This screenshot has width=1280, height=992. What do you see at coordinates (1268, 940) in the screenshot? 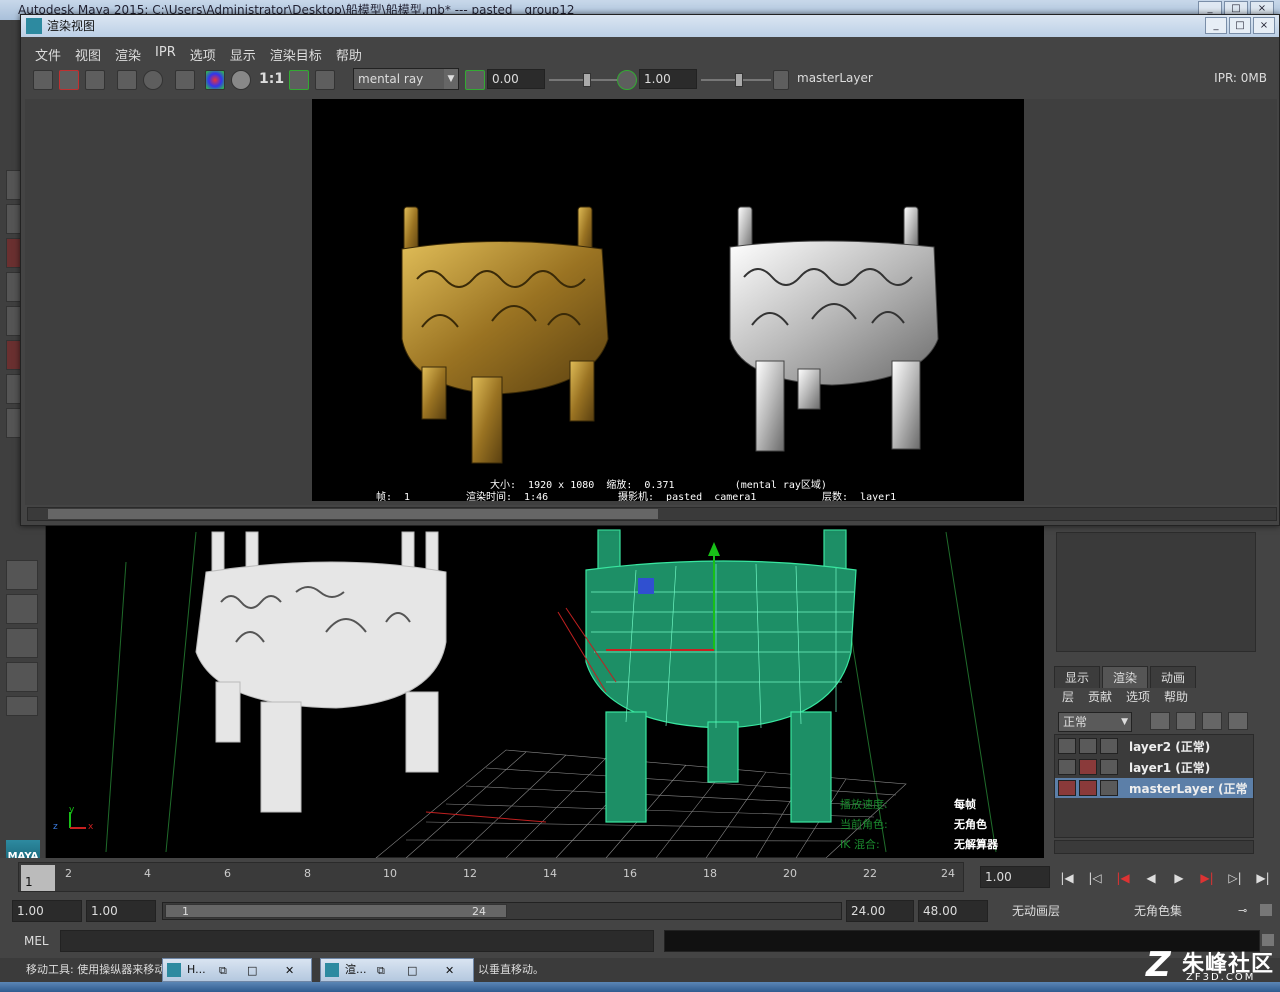
I see `script-editor-icon` at bounding box center [1268, 940].